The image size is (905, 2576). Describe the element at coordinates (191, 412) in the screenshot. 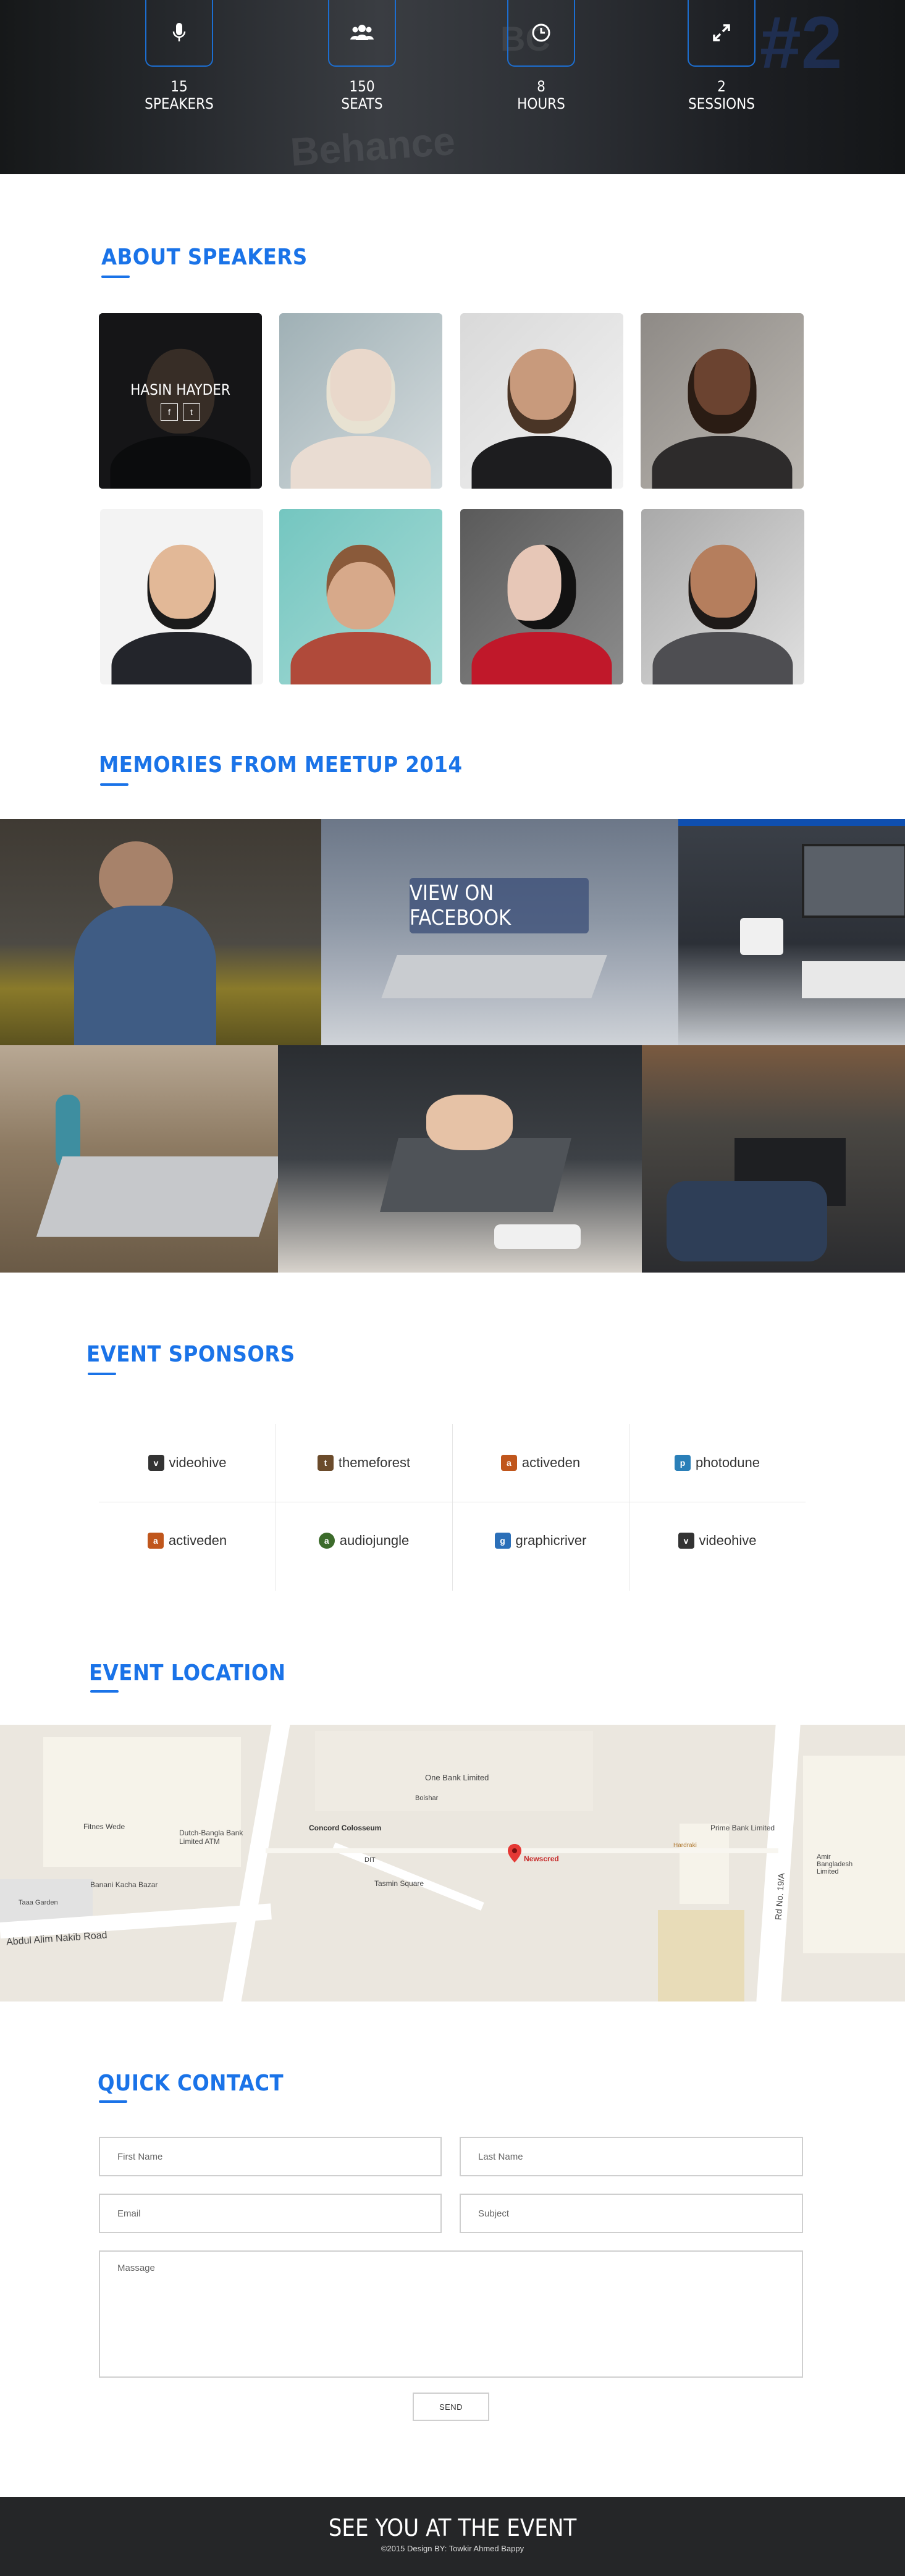

I see `twitter-icon: t` at that location.